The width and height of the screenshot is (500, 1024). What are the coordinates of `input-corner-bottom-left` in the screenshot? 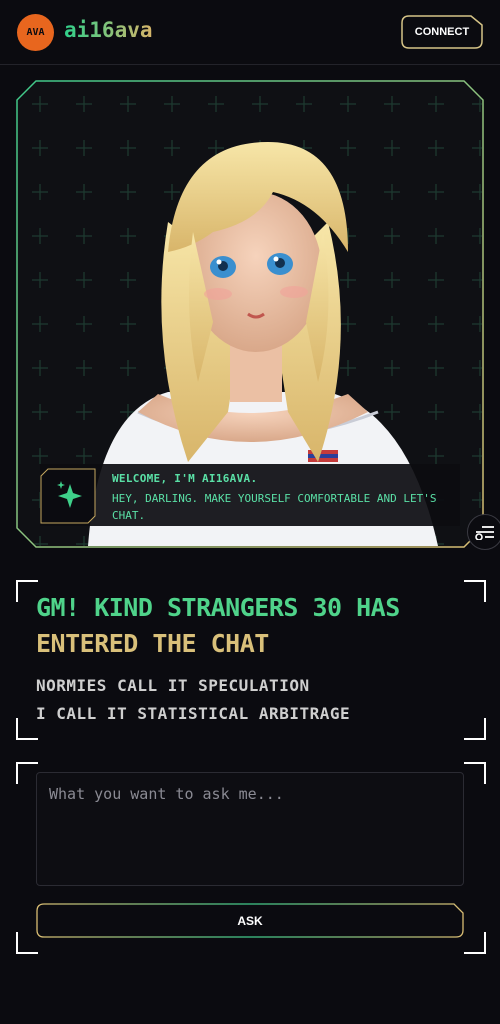 It's located at (27, 943).